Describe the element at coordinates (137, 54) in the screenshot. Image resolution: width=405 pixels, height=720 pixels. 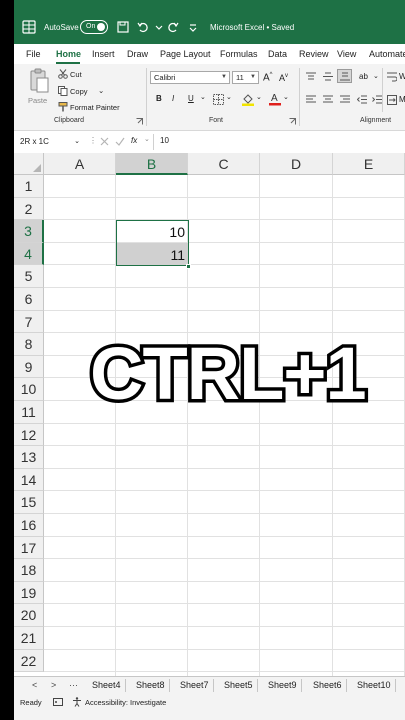
I see `tab-draw: Draw` at that location.